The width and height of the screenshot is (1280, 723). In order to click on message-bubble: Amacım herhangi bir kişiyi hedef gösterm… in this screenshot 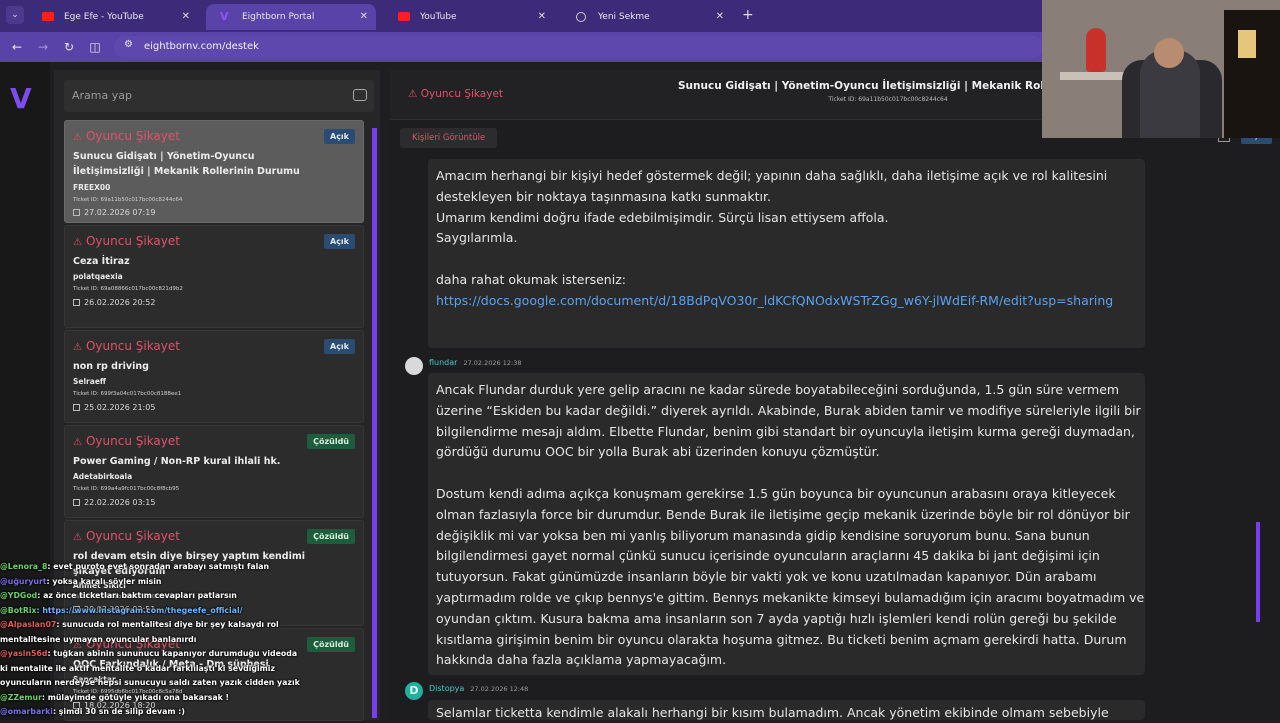, I will do `click(786, 253)`.